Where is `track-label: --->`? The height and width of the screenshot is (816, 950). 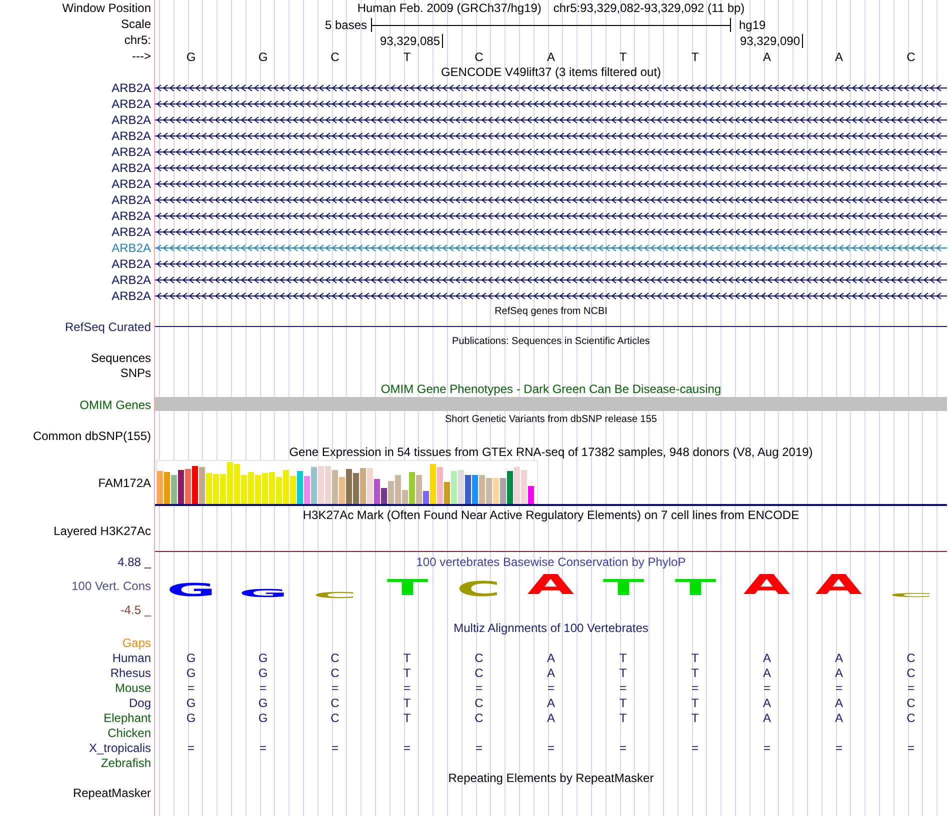 track-label: ---> is located at coordinates (141, 56).